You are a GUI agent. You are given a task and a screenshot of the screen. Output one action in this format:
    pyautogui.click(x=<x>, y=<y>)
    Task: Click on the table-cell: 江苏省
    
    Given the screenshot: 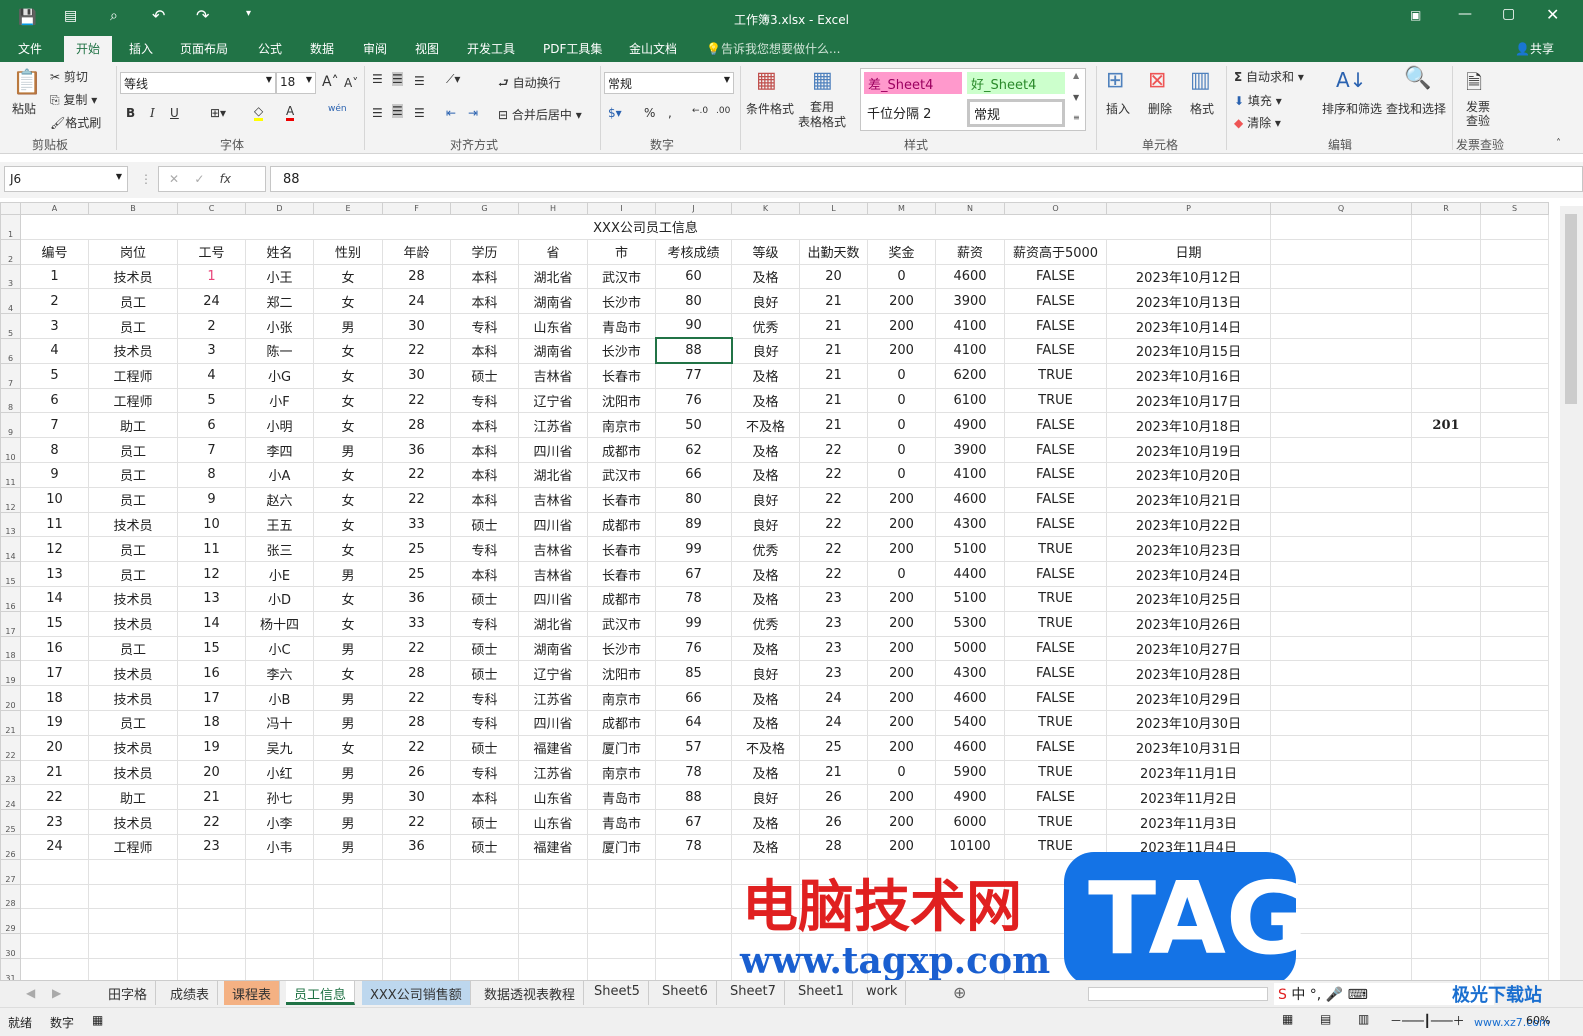 What is the action you would take?
    pyautogui.click(x=553, y=698)
    